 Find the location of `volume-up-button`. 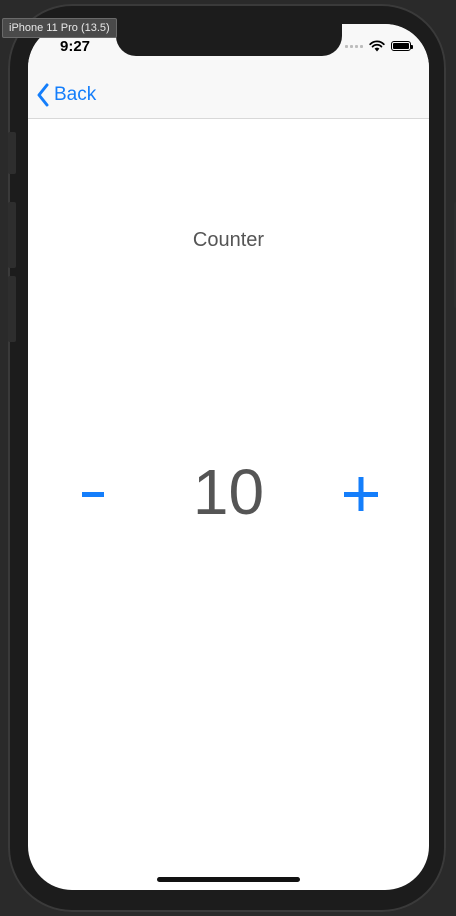

volume-up-button is located at coordinates (12, 235).